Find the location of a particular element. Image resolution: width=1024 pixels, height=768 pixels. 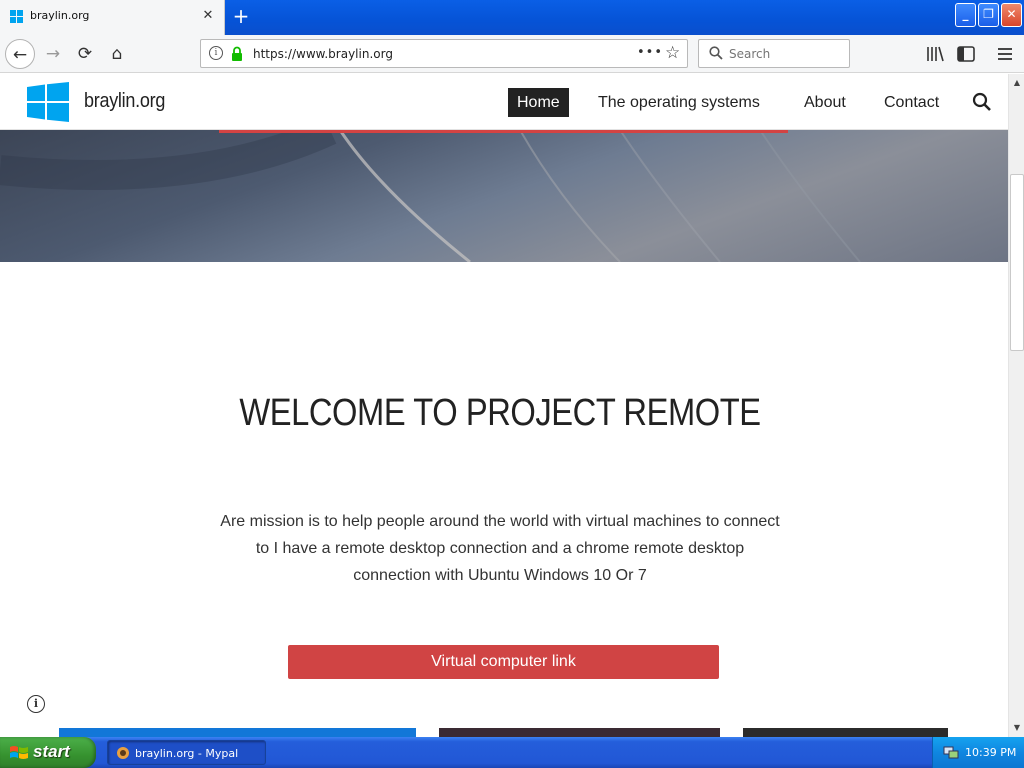

virtual-computer-link-button: Virtual computer link is located at coordinates (503, 662).